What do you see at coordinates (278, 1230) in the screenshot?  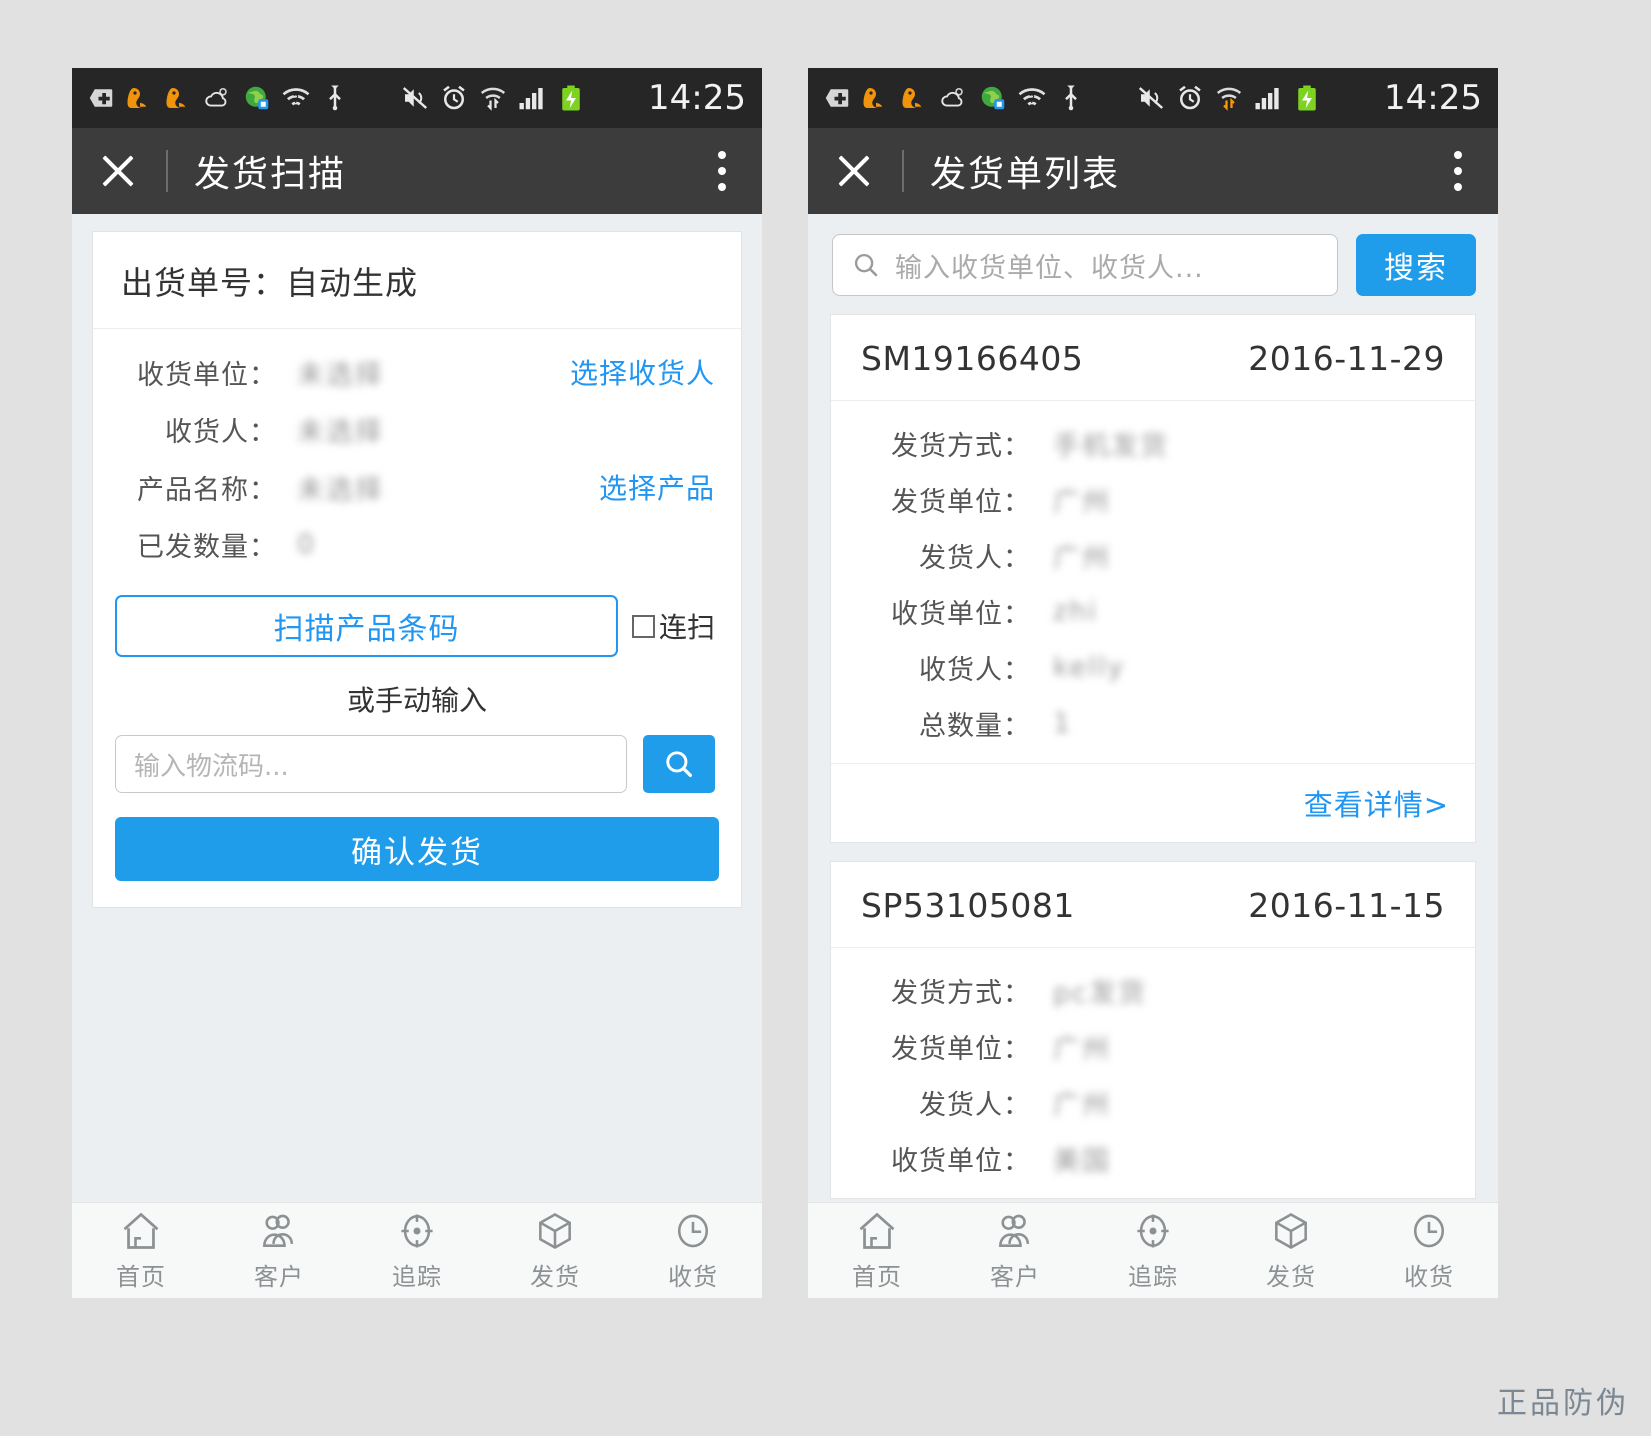 I see `users-icon` at bounding box center [278, 1230].